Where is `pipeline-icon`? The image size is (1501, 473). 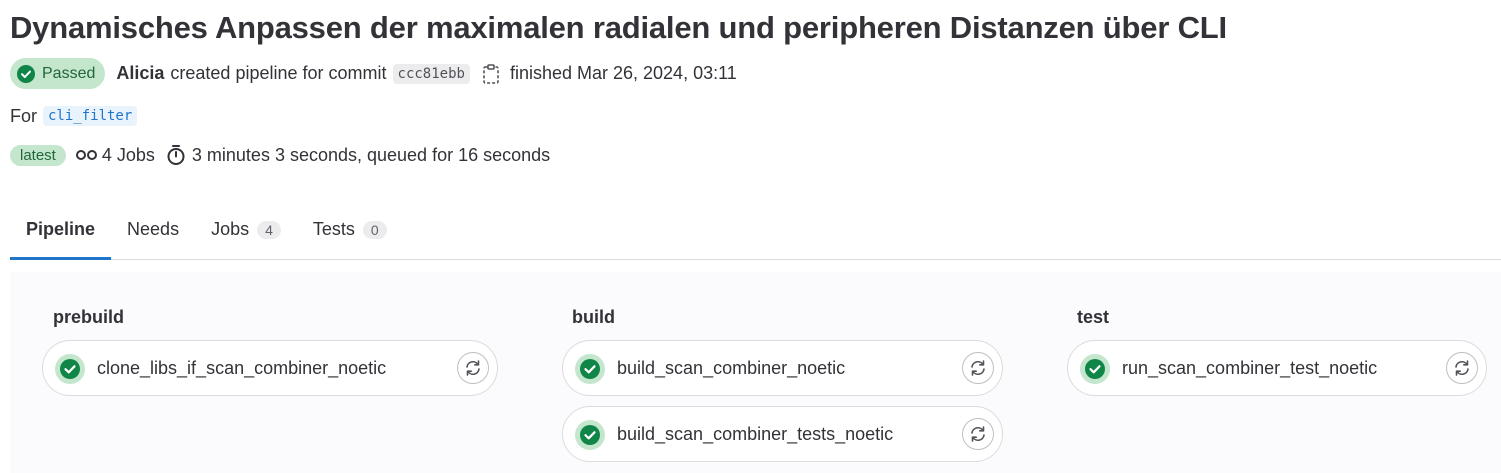
pipeline-icon is located at coordinates (86, 155).